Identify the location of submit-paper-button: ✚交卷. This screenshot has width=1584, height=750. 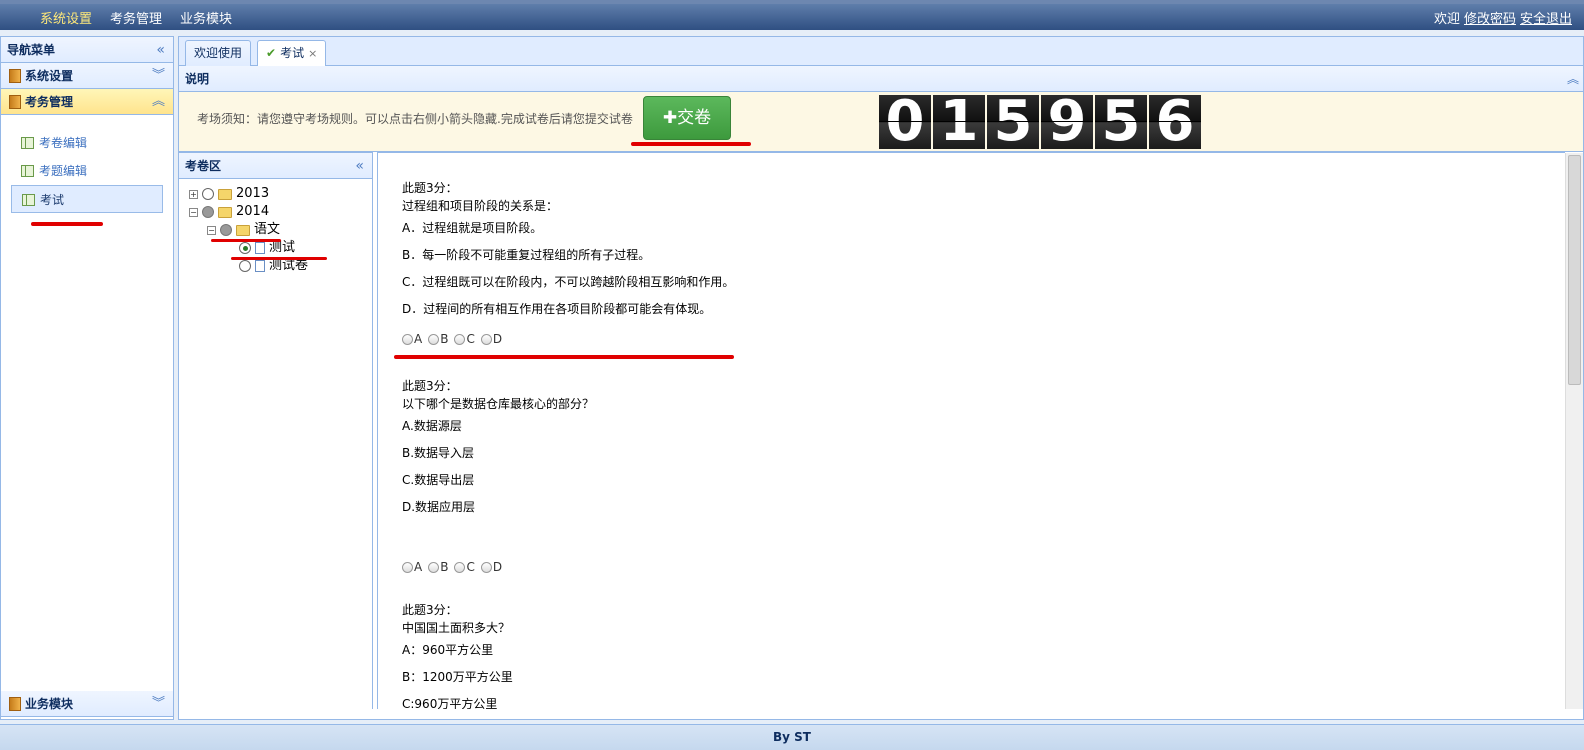
(687, 118).